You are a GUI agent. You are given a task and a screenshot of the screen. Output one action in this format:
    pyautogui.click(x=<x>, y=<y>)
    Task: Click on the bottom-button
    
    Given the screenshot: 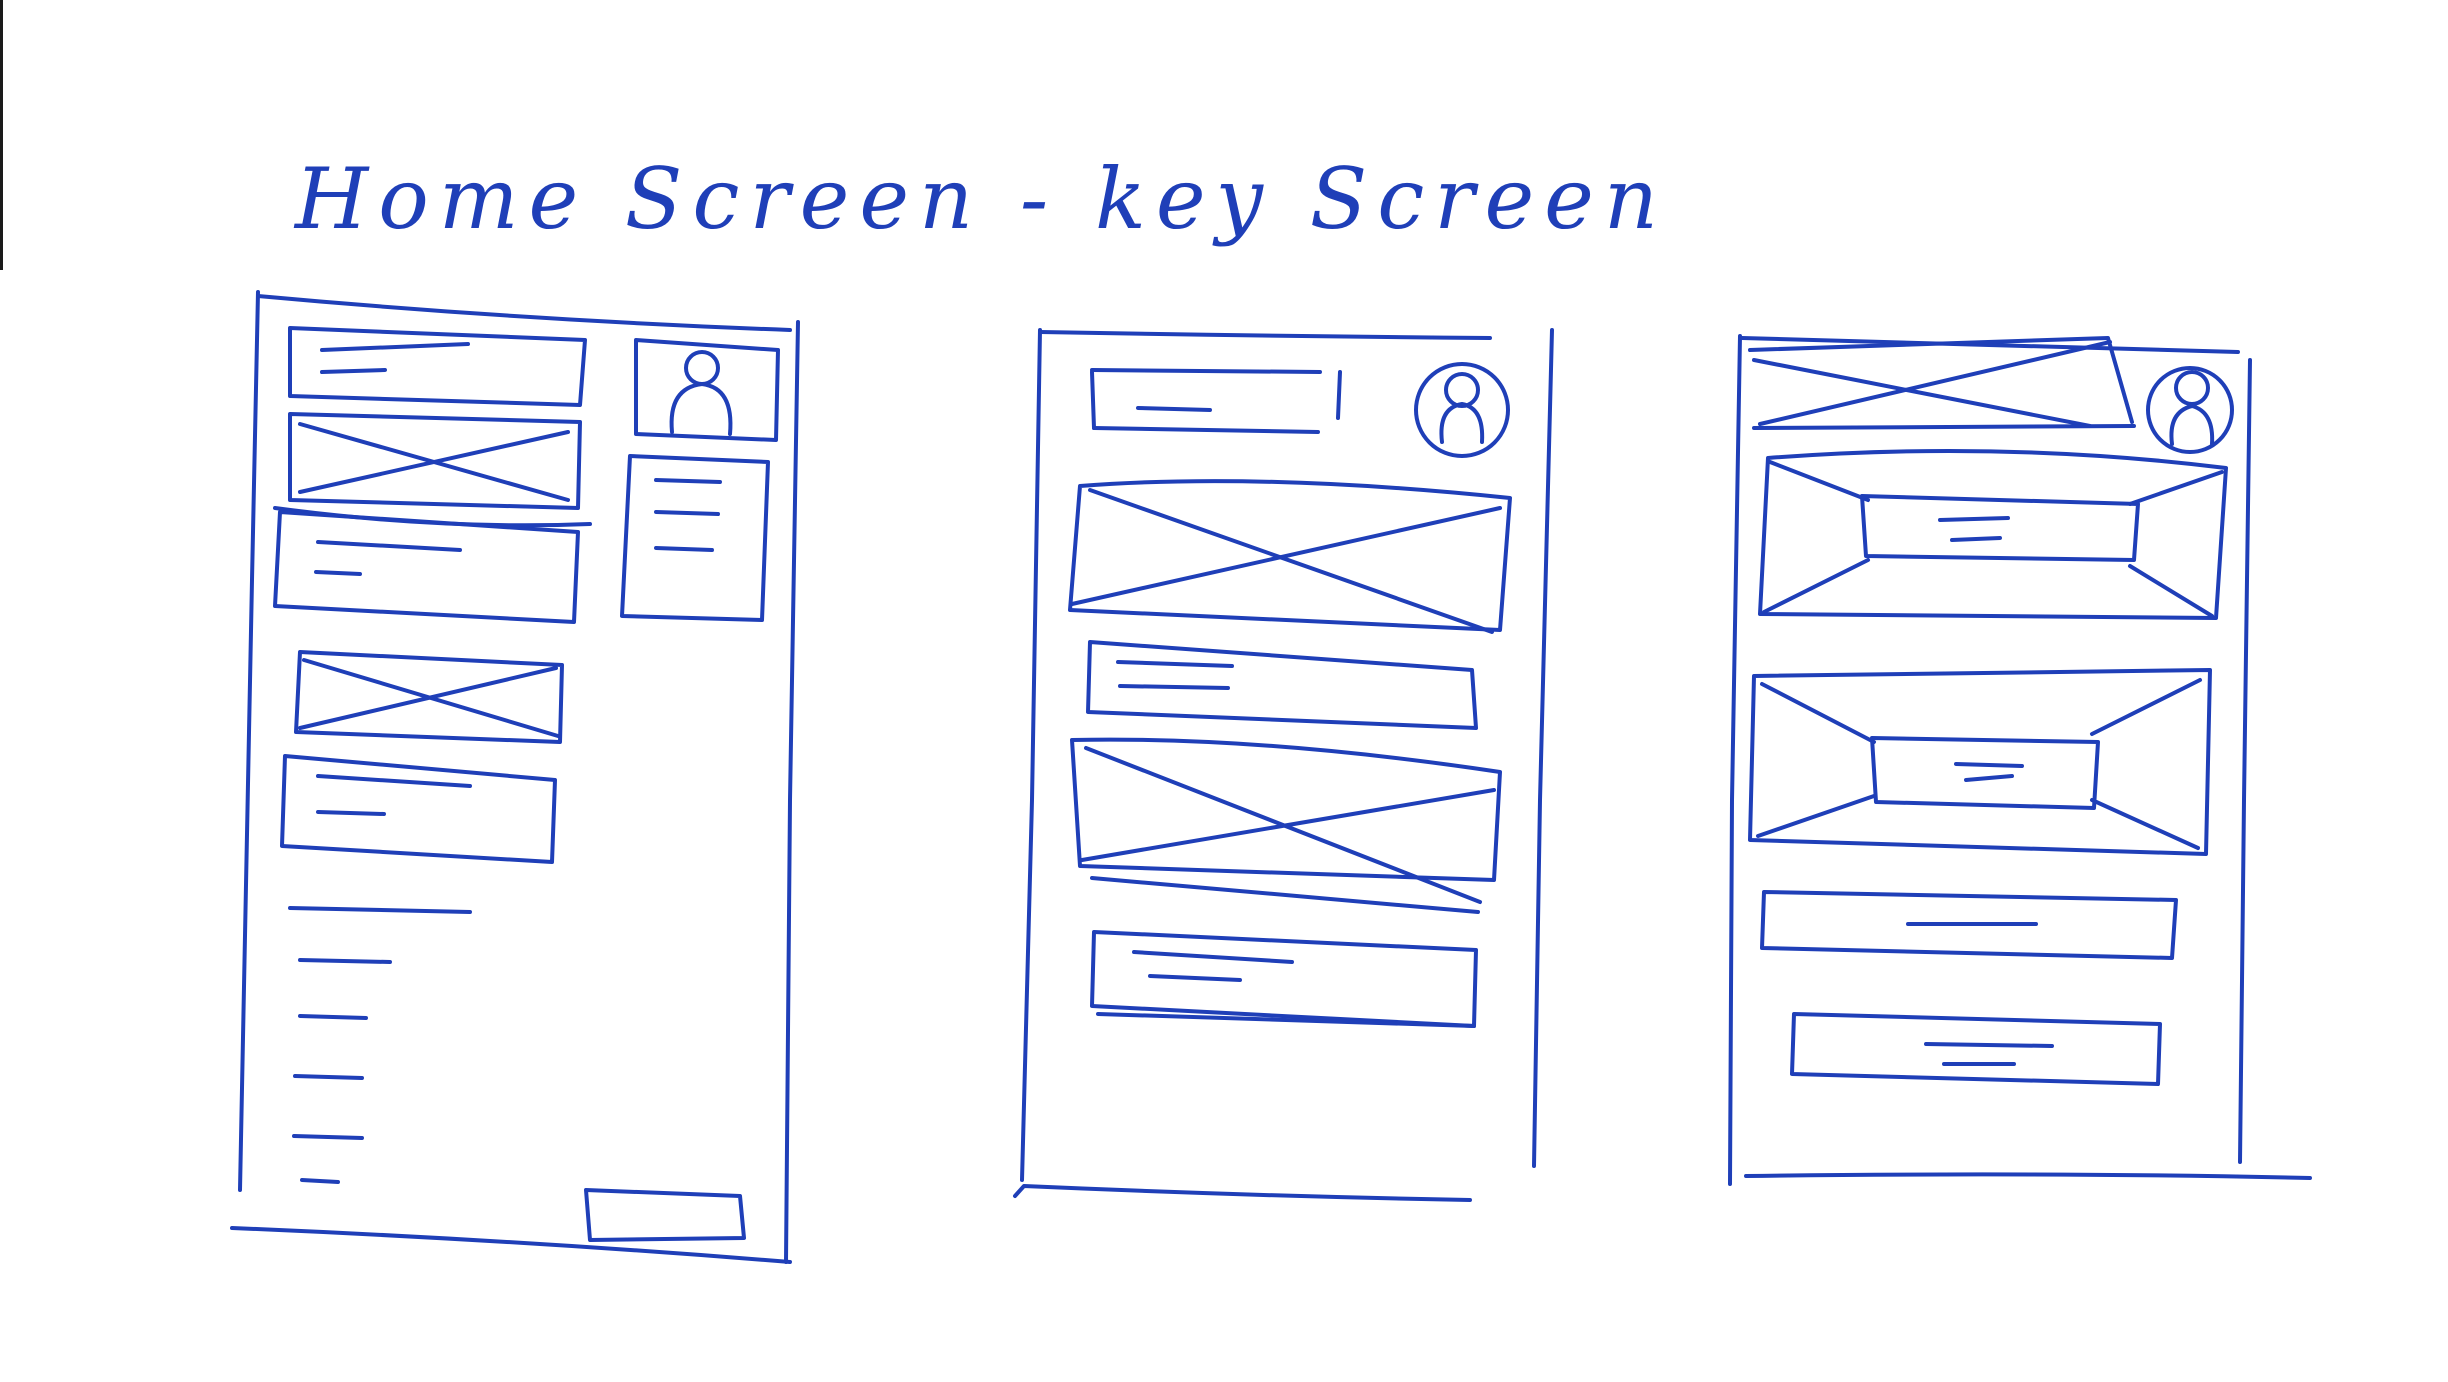 What is the action you would take?
    pyautogui.click(x=665, y=1215)
    